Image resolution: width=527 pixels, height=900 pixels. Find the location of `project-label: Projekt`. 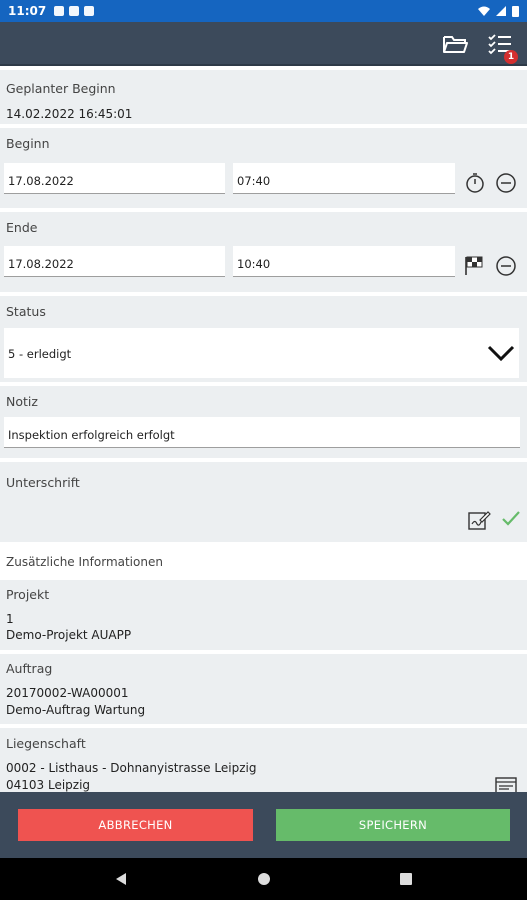

project-label: Projekt is located at coordinates (28, 594).